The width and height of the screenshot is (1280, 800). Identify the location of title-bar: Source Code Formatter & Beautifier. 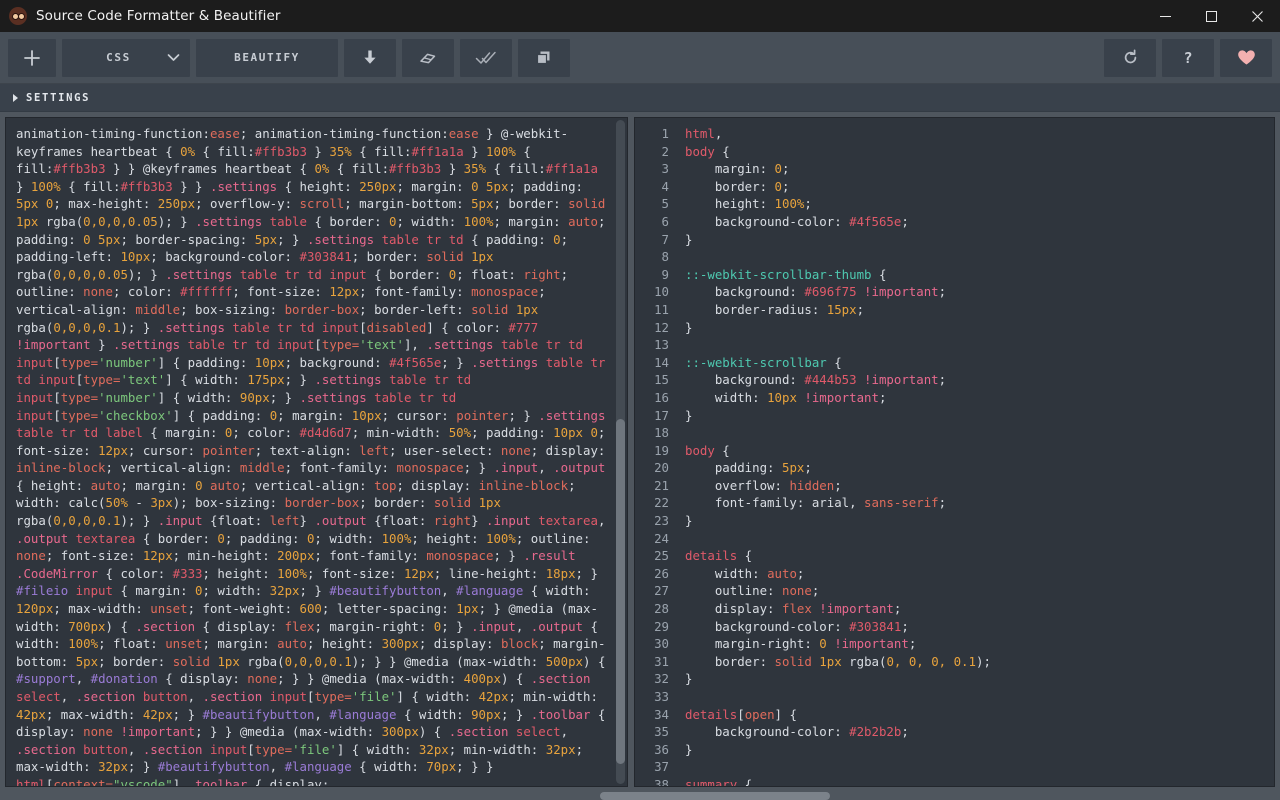
(640, 16).